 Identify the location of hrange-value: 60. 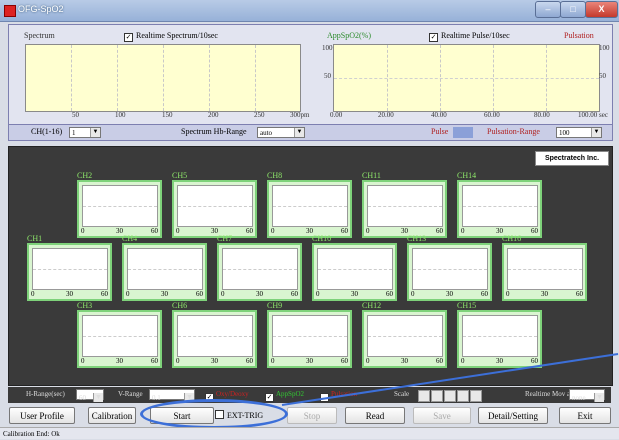
(82, 398).